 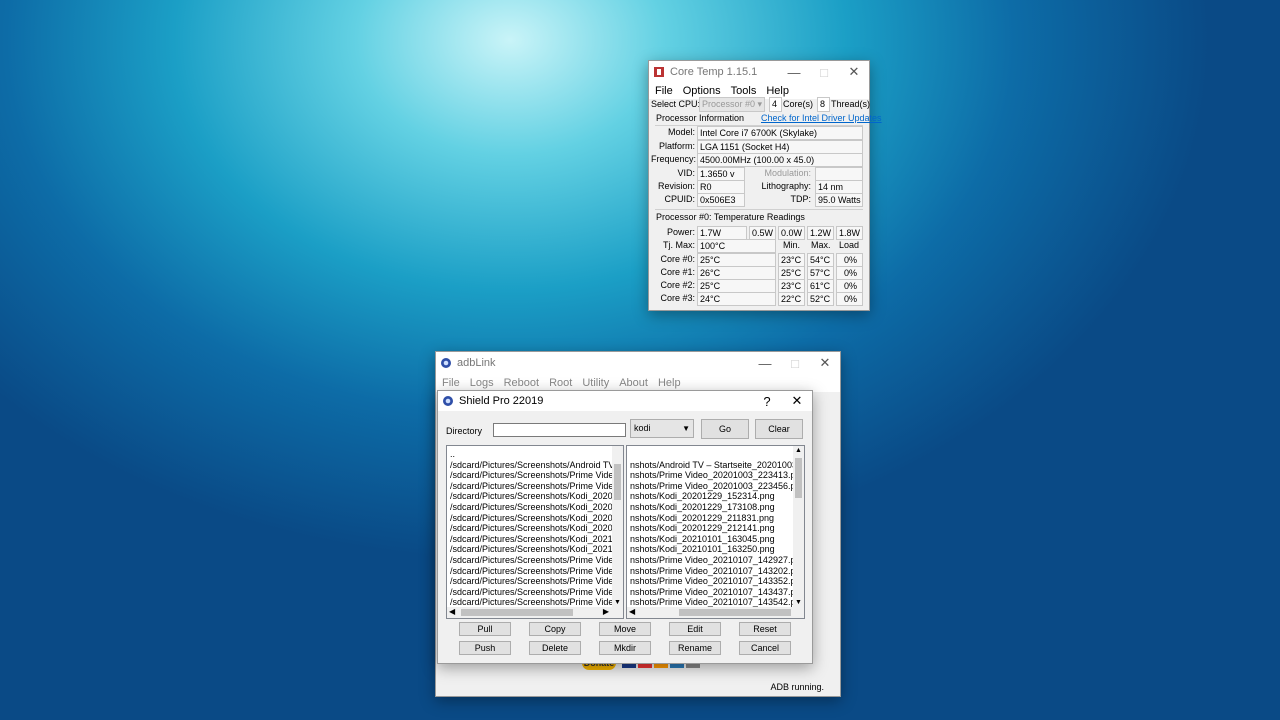 What do you see at coordinates (765, 629) in the screenshot?
I see `reset-button: Reset` at bounding box center [765, 629].